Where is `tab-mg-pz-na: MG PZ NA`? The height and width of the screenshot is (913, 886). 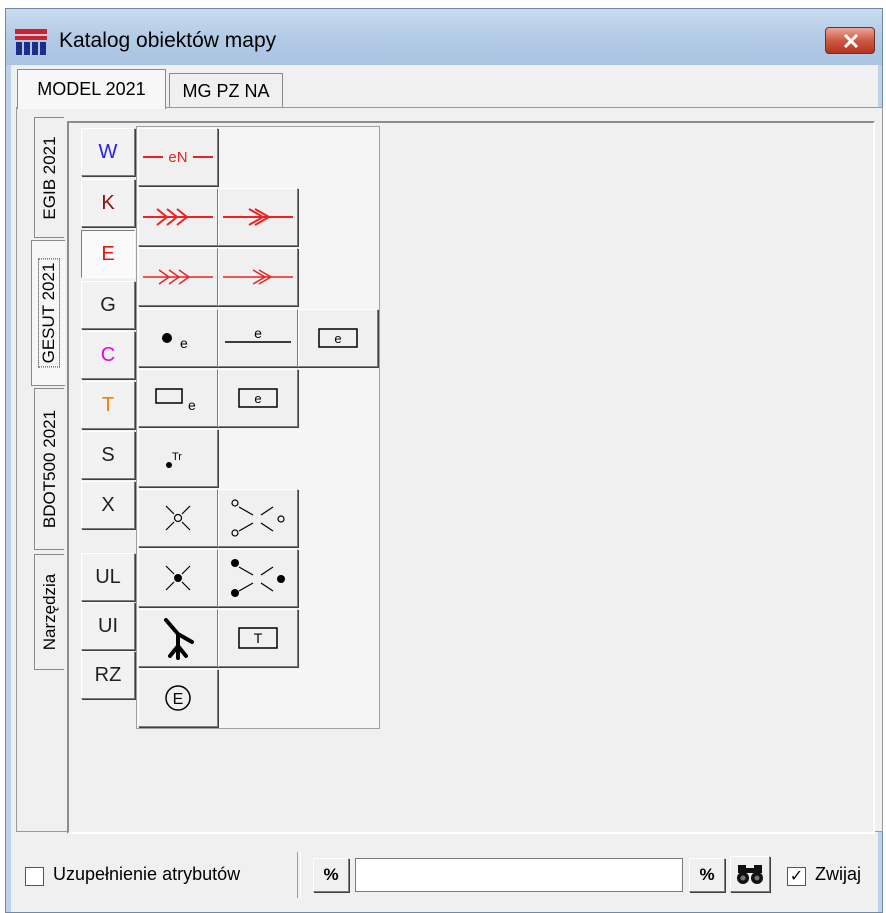 tab-mg-pz-na: MG PZ NA is located at coordinates (226, 91).